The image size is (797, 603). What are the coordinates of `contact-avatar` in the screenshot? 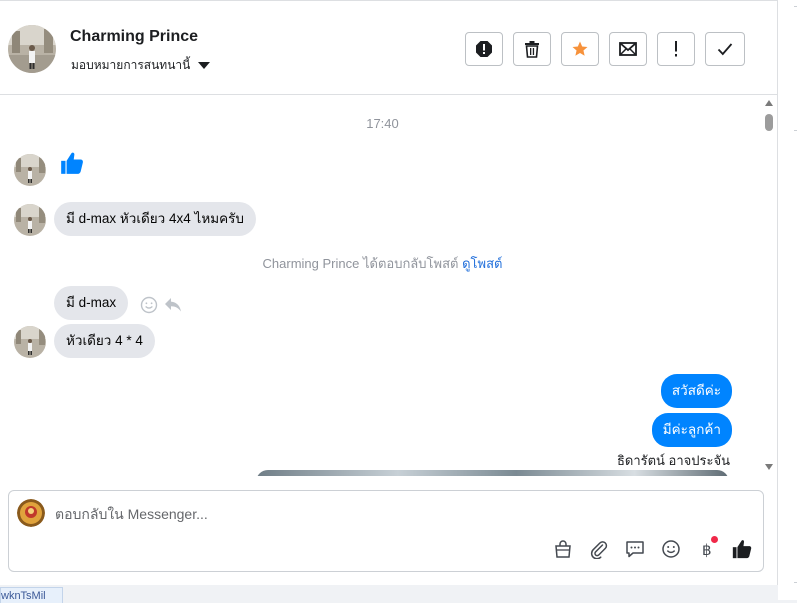 It's located at (32, 49).